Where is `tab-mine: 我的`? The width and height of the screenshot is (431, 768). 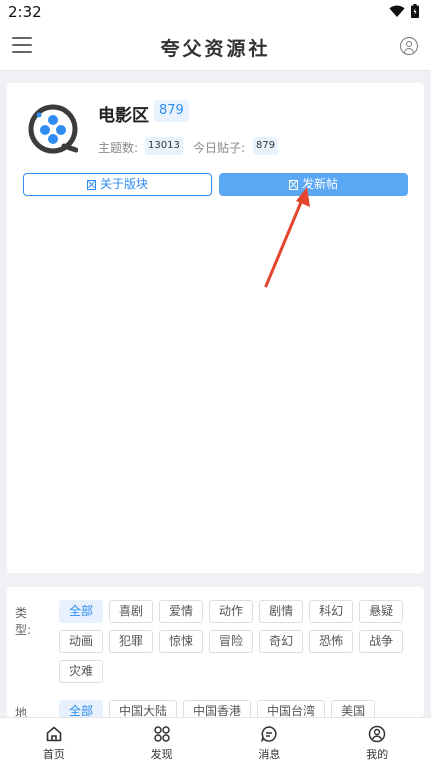
tab-mine: 我的 is located at coordinates (377, 743).